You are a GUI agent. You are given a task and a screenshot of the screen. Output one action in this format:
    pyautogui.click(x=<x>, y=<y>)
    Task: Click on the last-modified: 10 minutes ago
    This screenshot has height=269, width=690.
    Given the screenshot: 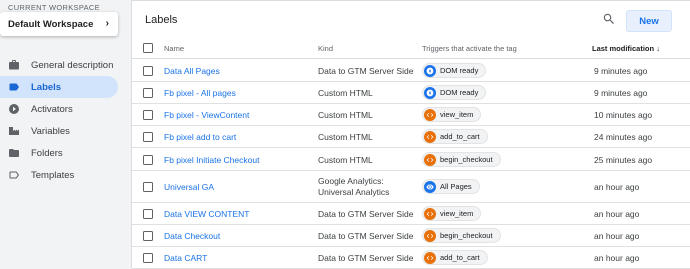 What is the action you would take?
    pyautogui.click(x=623, y=115)
    